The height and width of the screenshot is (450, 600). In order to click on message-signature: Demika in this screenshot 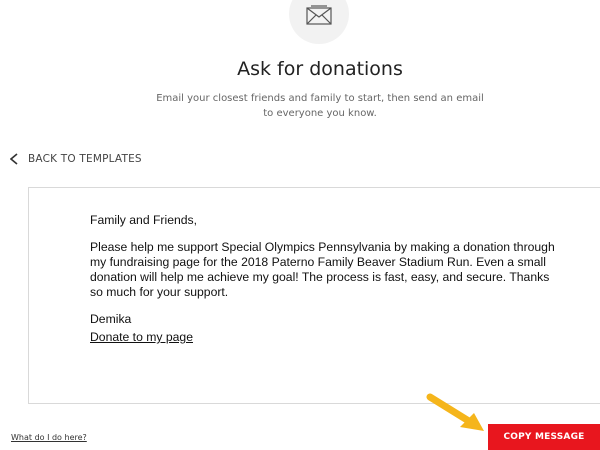, I will do `click(111, 319)`.